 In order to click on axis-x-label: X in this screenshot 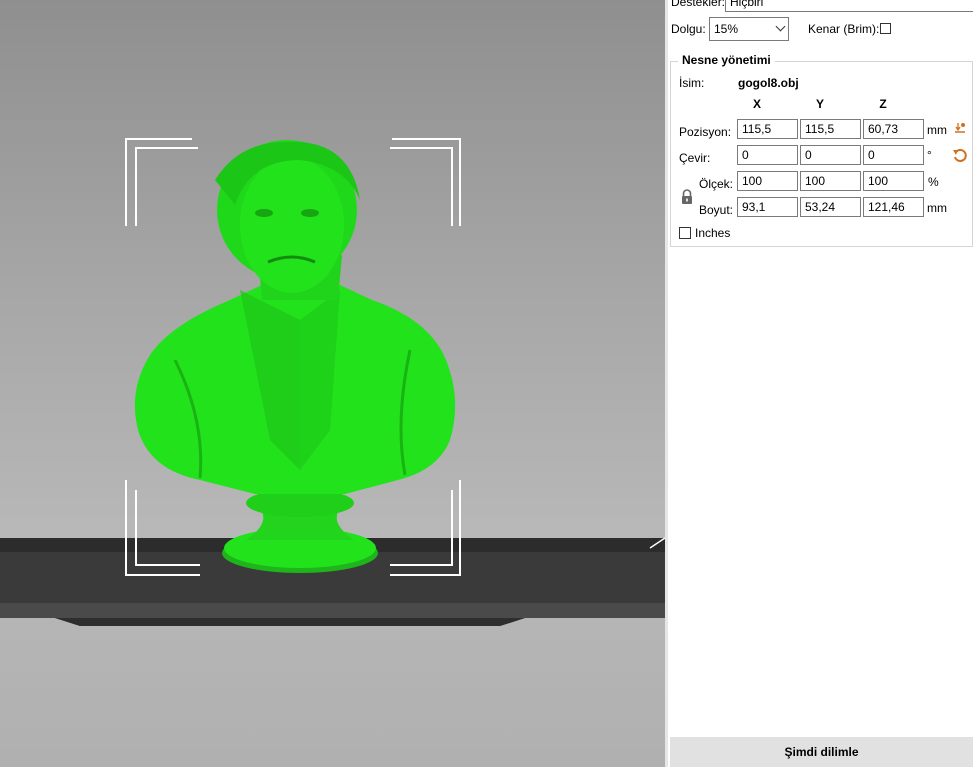, I will do `click(756, 104)`.